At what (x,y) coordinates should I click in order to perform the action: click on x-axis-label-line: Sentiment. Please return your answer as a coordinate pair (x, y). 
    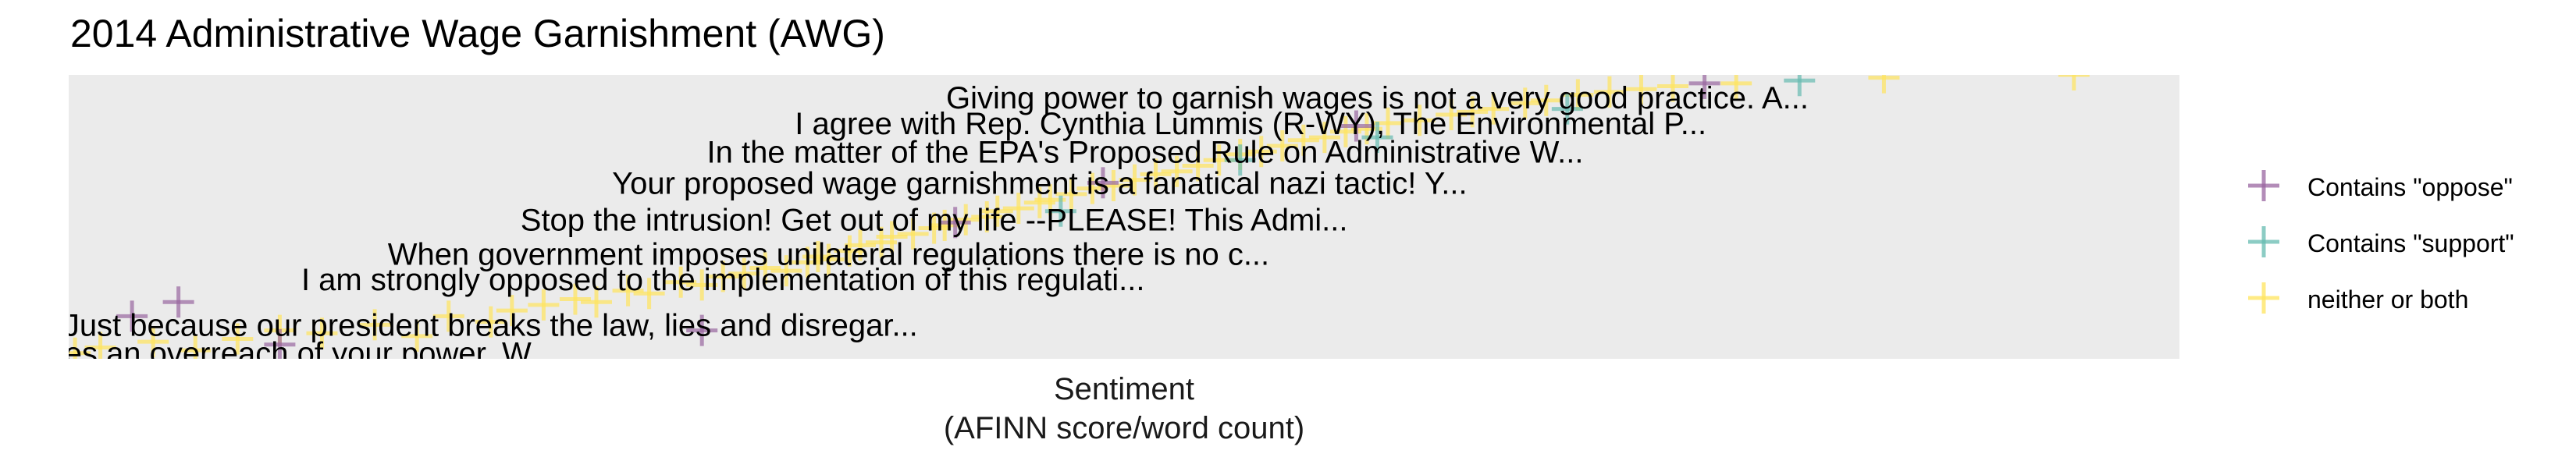
    Looking at the image, I should click on (1124, 389).